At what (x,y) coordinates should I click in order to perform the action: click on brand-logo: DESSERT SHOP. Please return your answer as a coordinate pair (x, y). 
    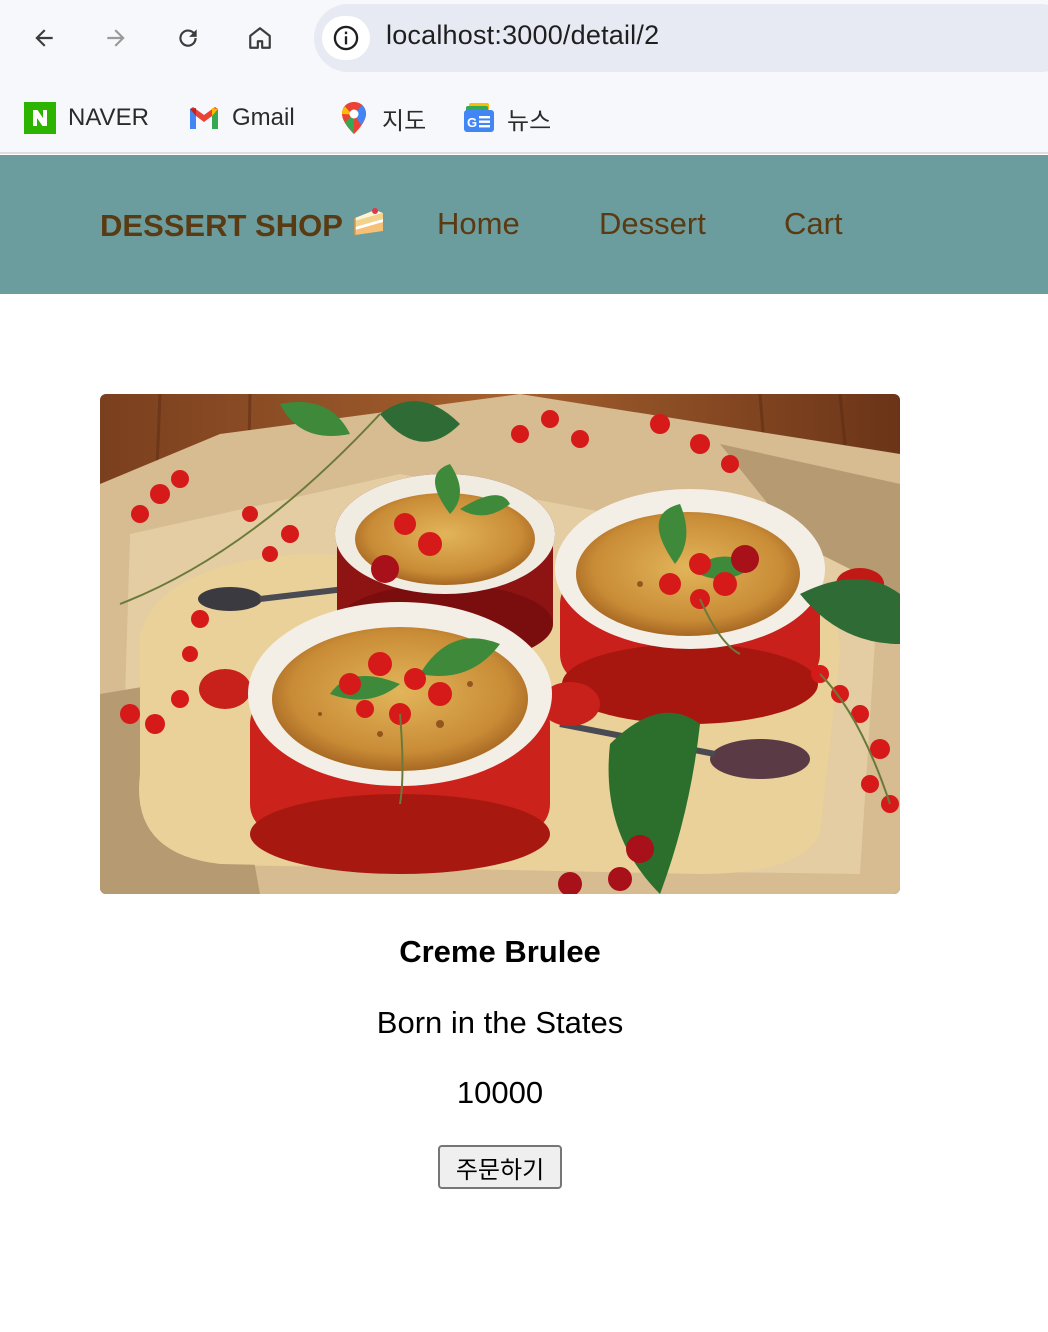
    Looking at the image, I should click on (243, 226).